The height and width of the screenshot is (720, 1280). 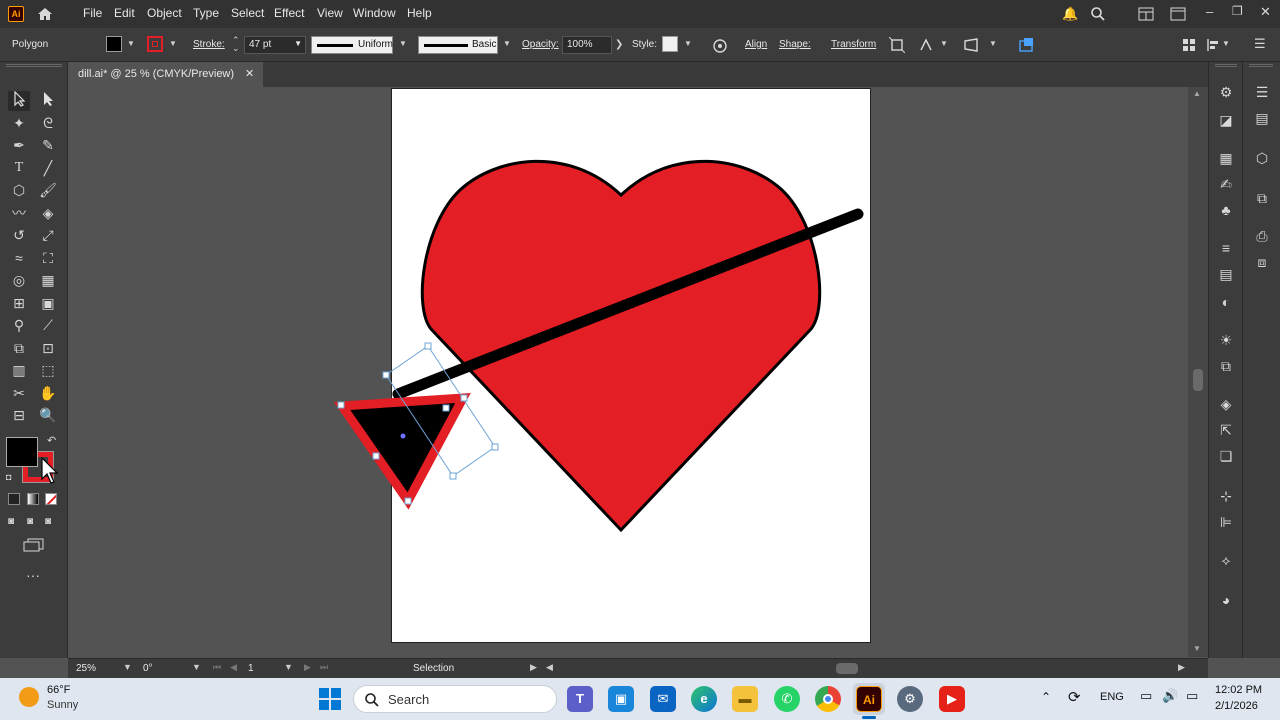 I want to click on stroke-weight-field: 47 pt ▼, so click(x=275, y=45).